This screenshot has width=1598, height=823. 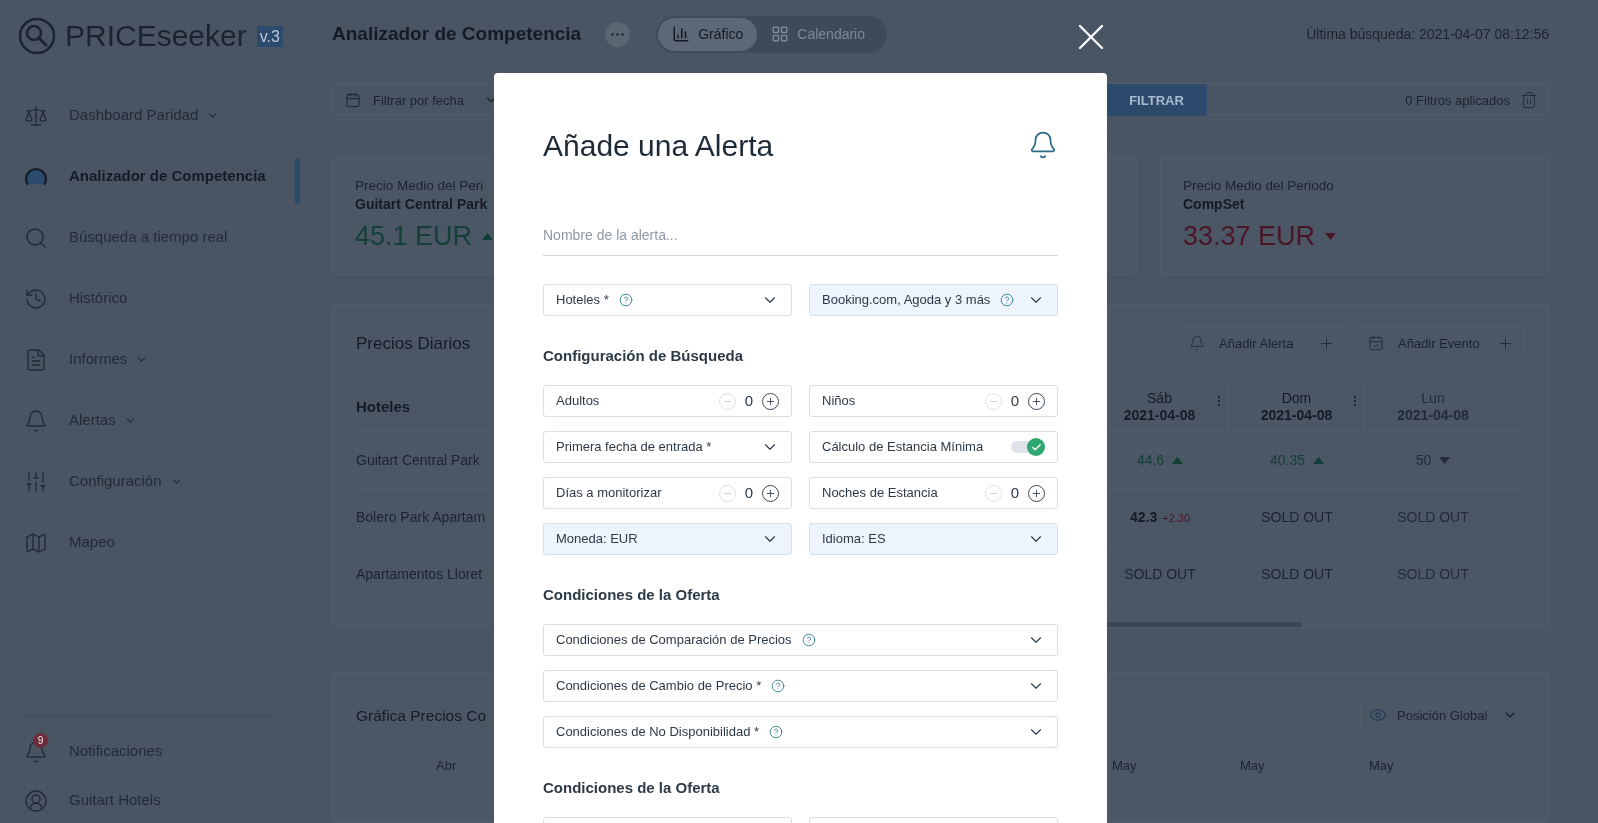 I want to click on price-value: 42.3, so click(x=1143, y=517).